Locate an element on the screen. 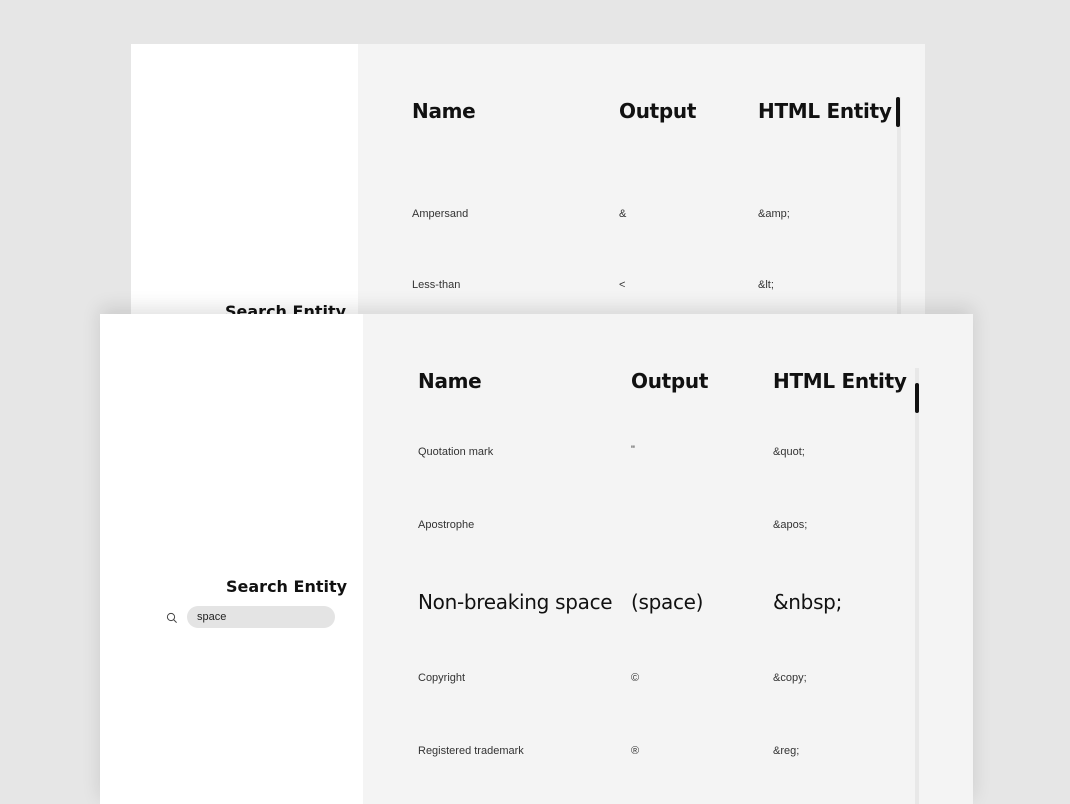 This screenshot has height=804, width=1070. row-name: Registered trademark is located at coordinates (471, 751).